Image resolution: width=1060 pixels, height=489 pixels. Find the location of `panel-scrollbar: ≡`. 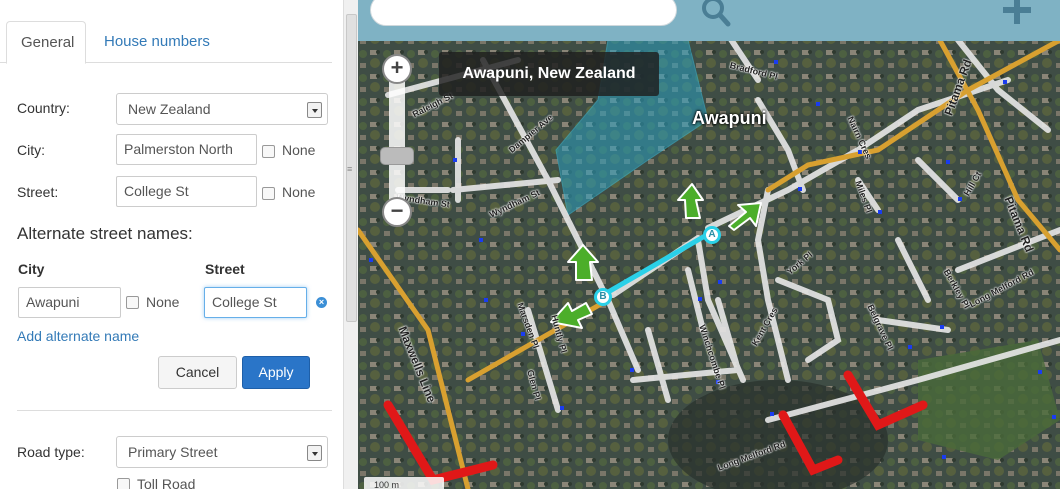

panel-scrollbar: ≡ is located at coordinates (350, 244).